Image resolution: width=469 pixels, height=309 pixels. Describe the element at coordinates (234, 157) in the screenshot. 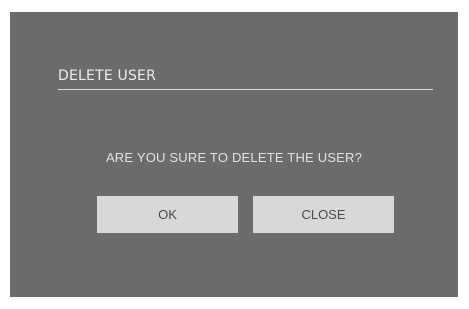

I see `confirmation-message: ARE YOU SURE TO DELETE THE USER?` at that location.